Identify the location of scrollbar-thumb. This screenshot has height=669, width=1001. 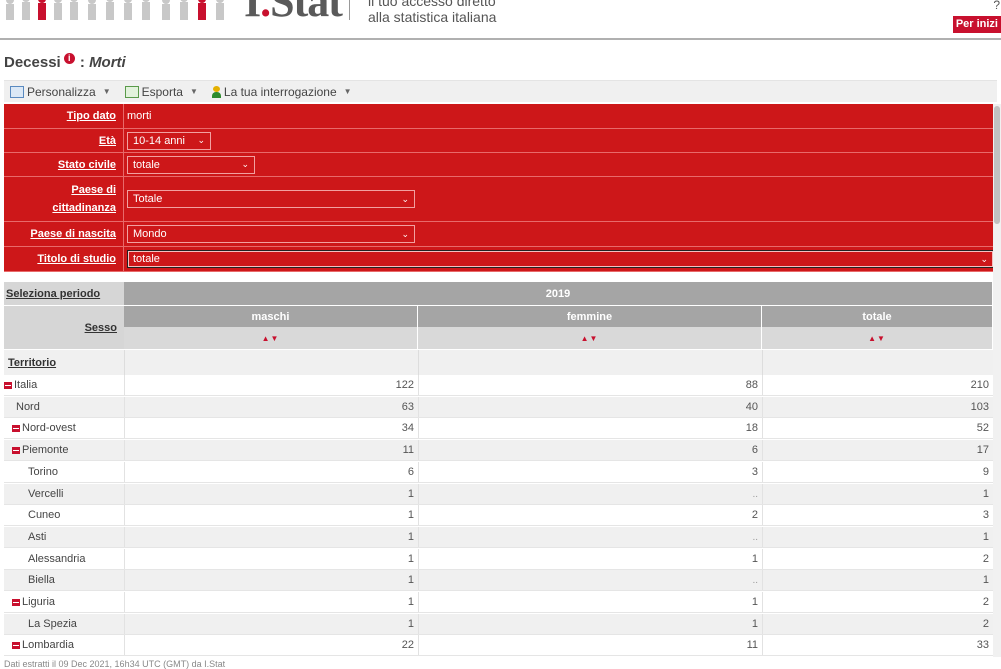
(997, 165).